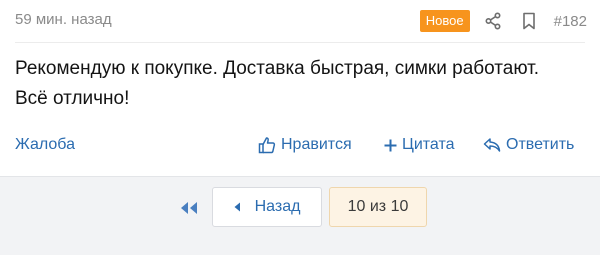 The width and height of the screenshot is (600, 255). I want to click on caret-left-icon, so click(237, 207).